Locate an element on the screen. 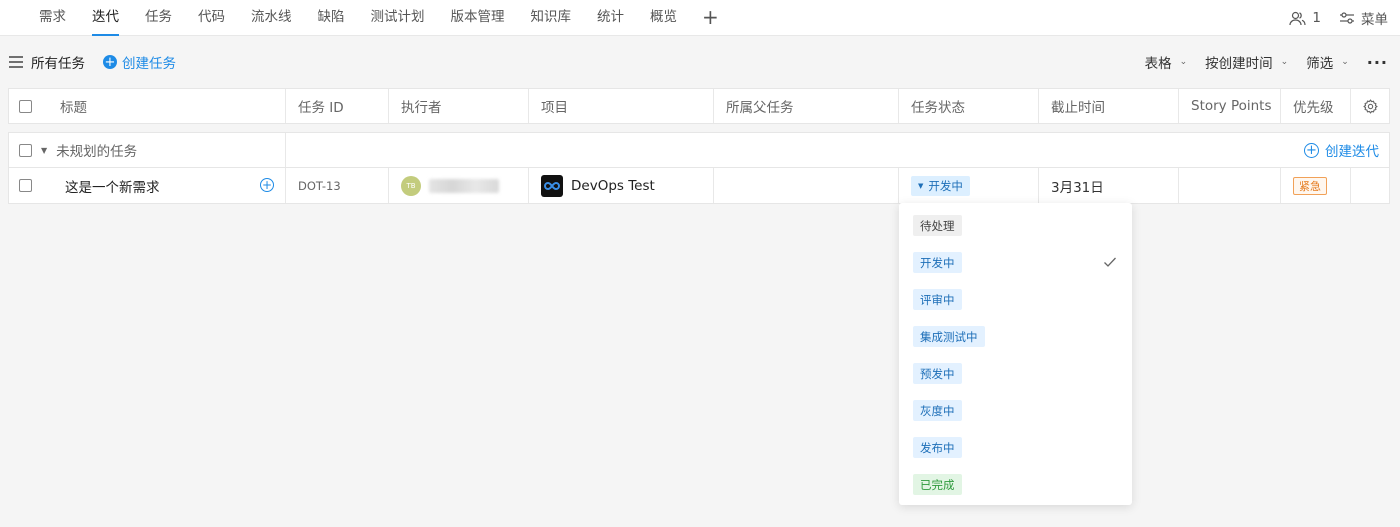 The image size is (1400, 527). status-label: 开发中 is located at coordinates (945, 185).